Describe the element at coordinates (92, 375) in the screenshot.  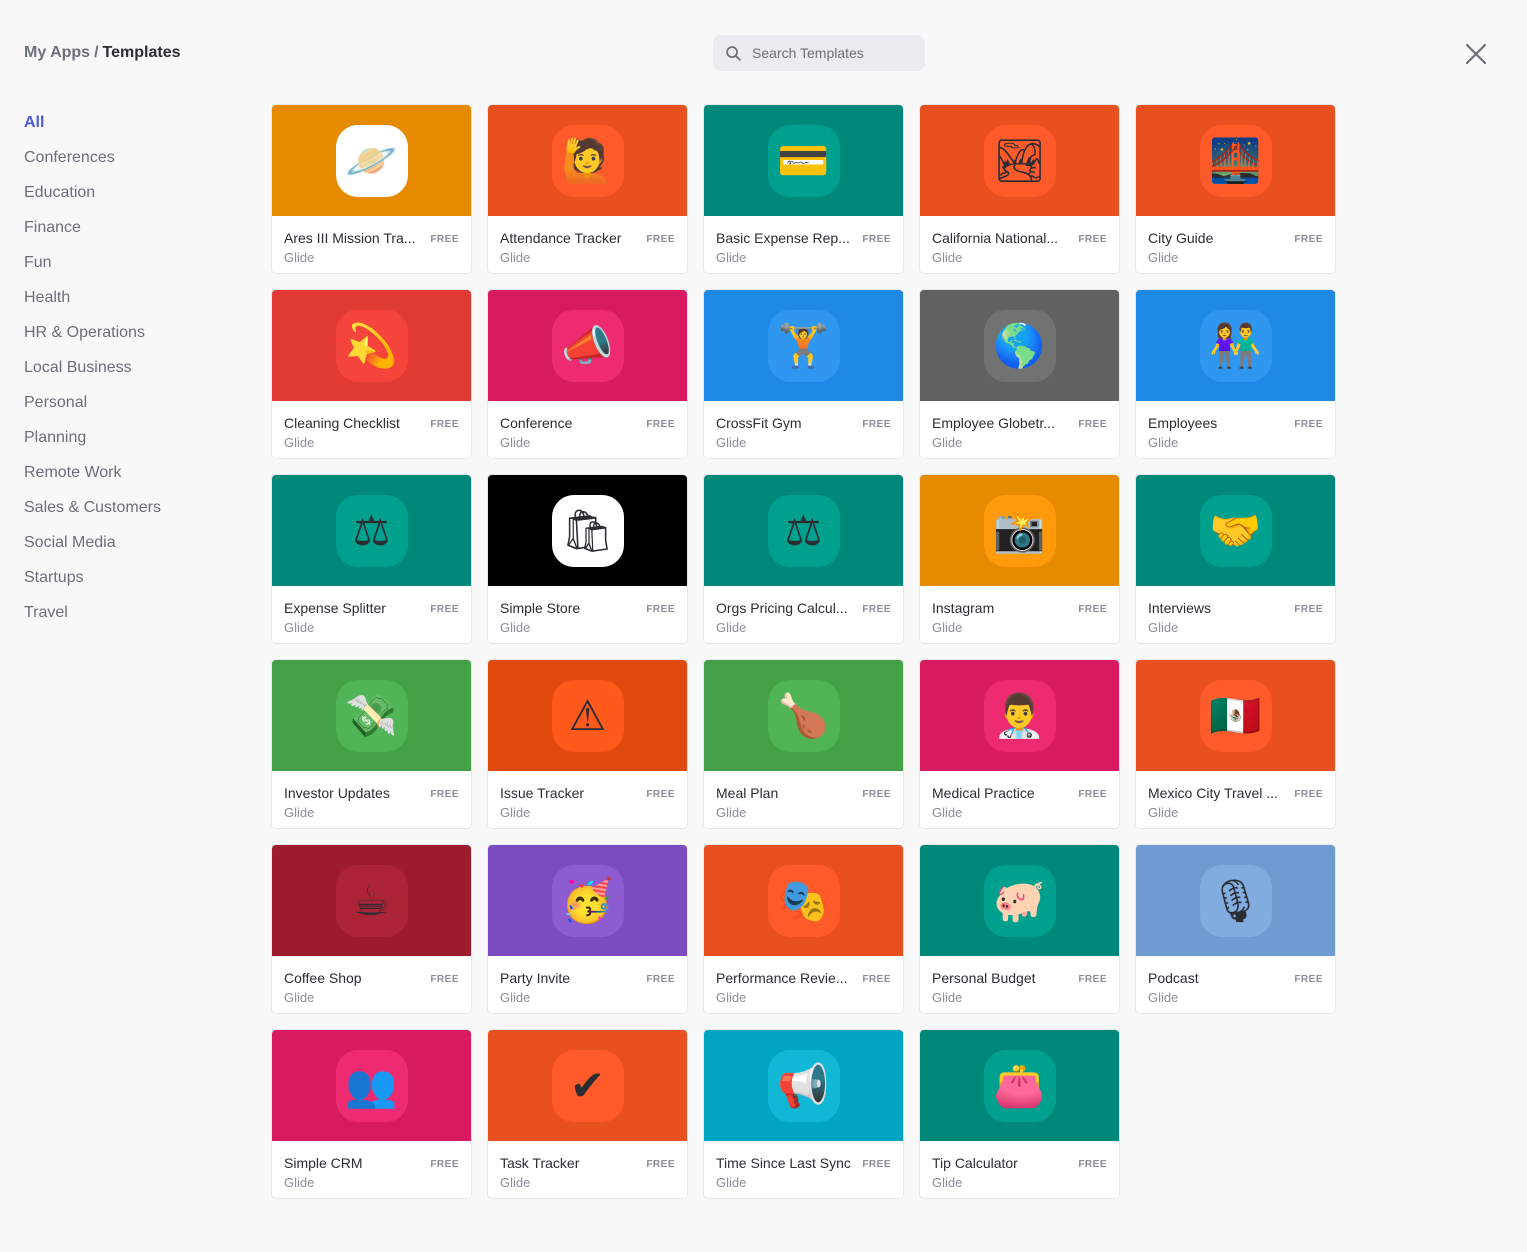
I see `sidebar-item-local-business: Local Business` at that location.